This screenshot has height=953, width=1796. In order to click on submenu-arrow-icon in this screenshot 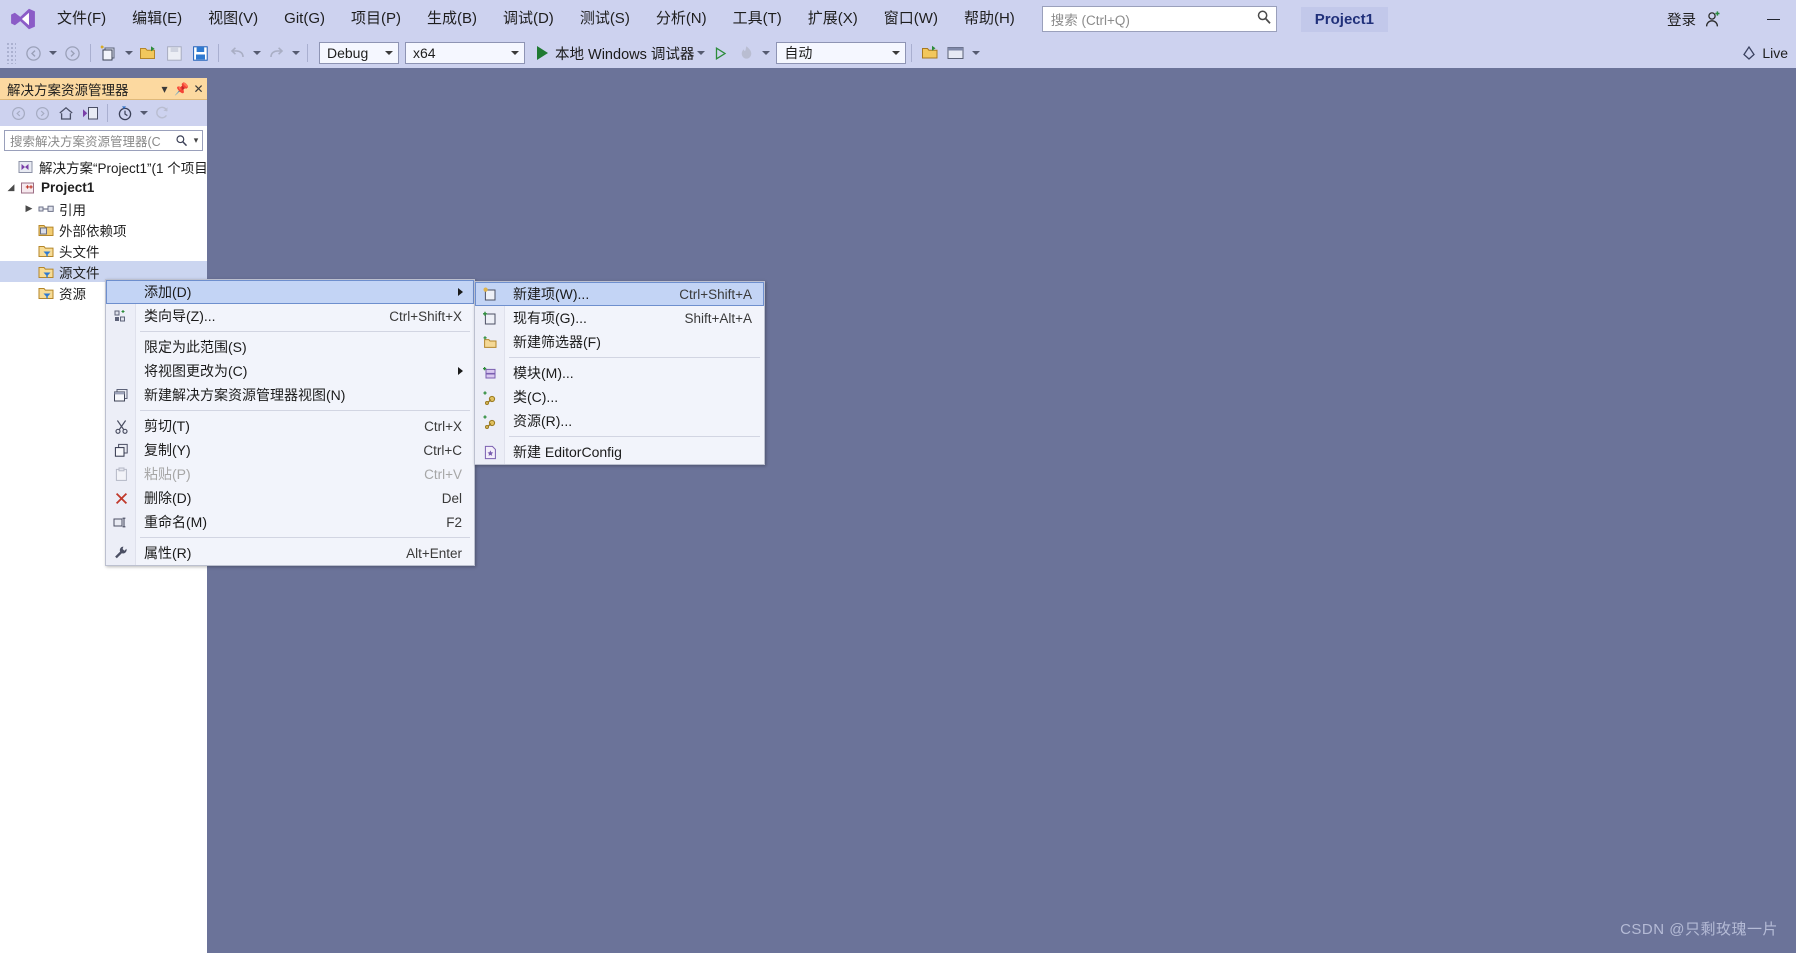, I will do `click(460, 371)`.